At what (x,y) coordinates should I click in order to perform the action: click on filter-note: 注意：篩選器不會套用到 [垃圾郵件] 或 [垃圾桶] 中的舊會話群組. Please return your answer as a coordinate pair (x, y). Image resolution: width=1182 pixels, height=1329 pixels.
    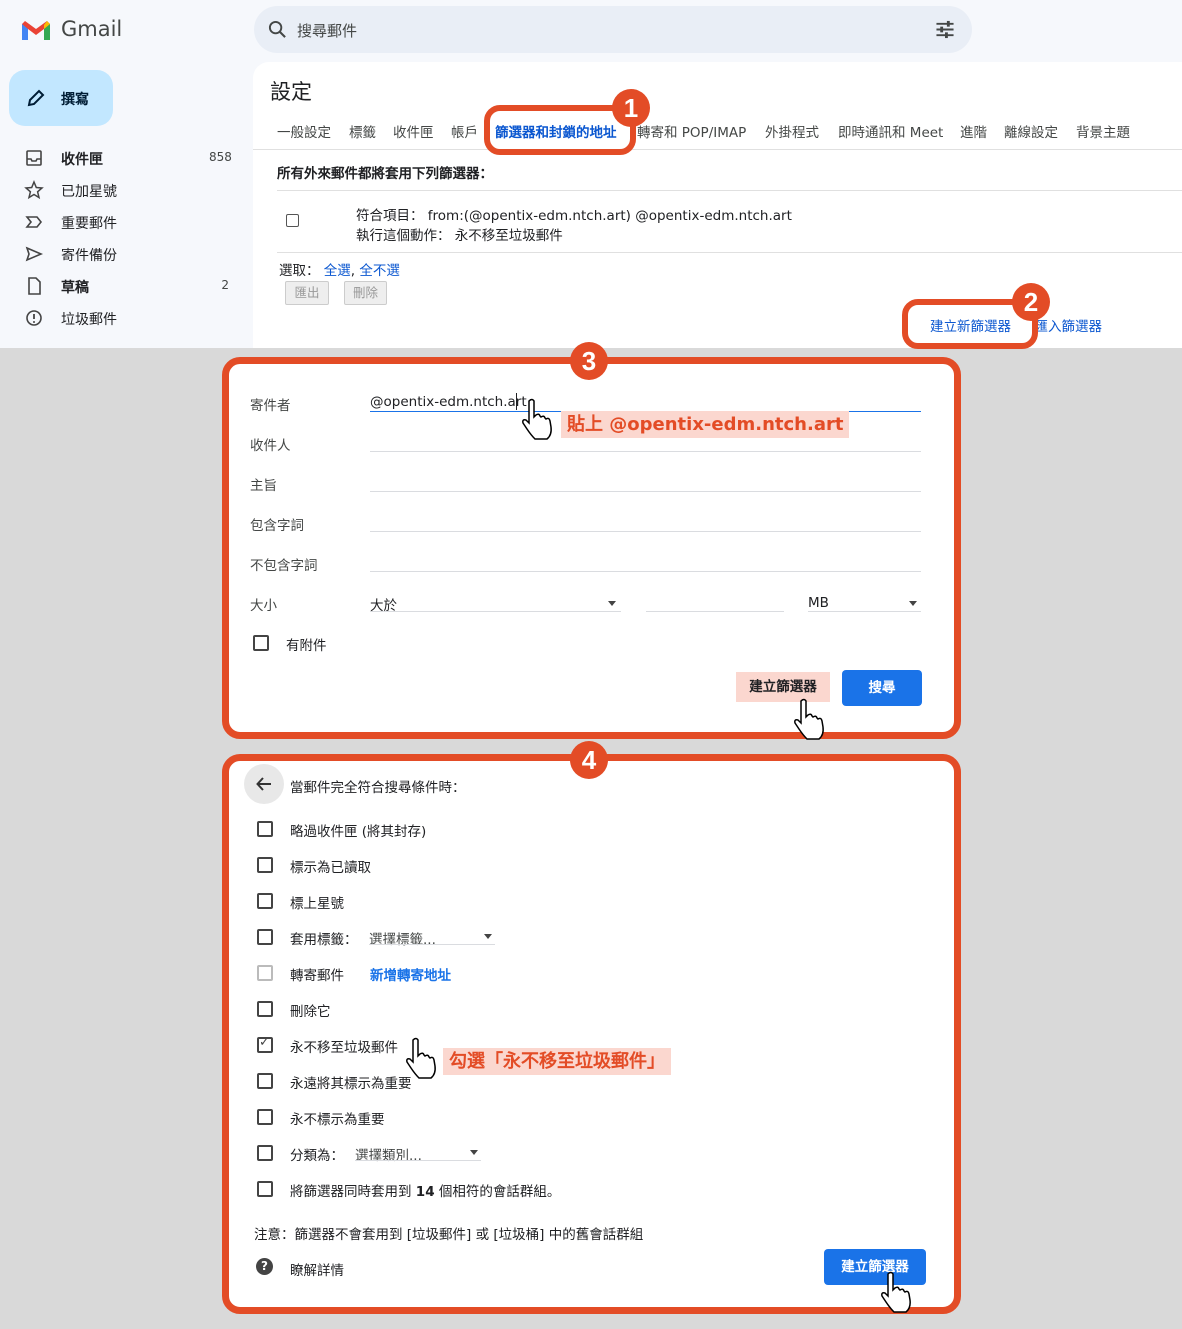
    Looking at the image, I should click on (449, 1235).